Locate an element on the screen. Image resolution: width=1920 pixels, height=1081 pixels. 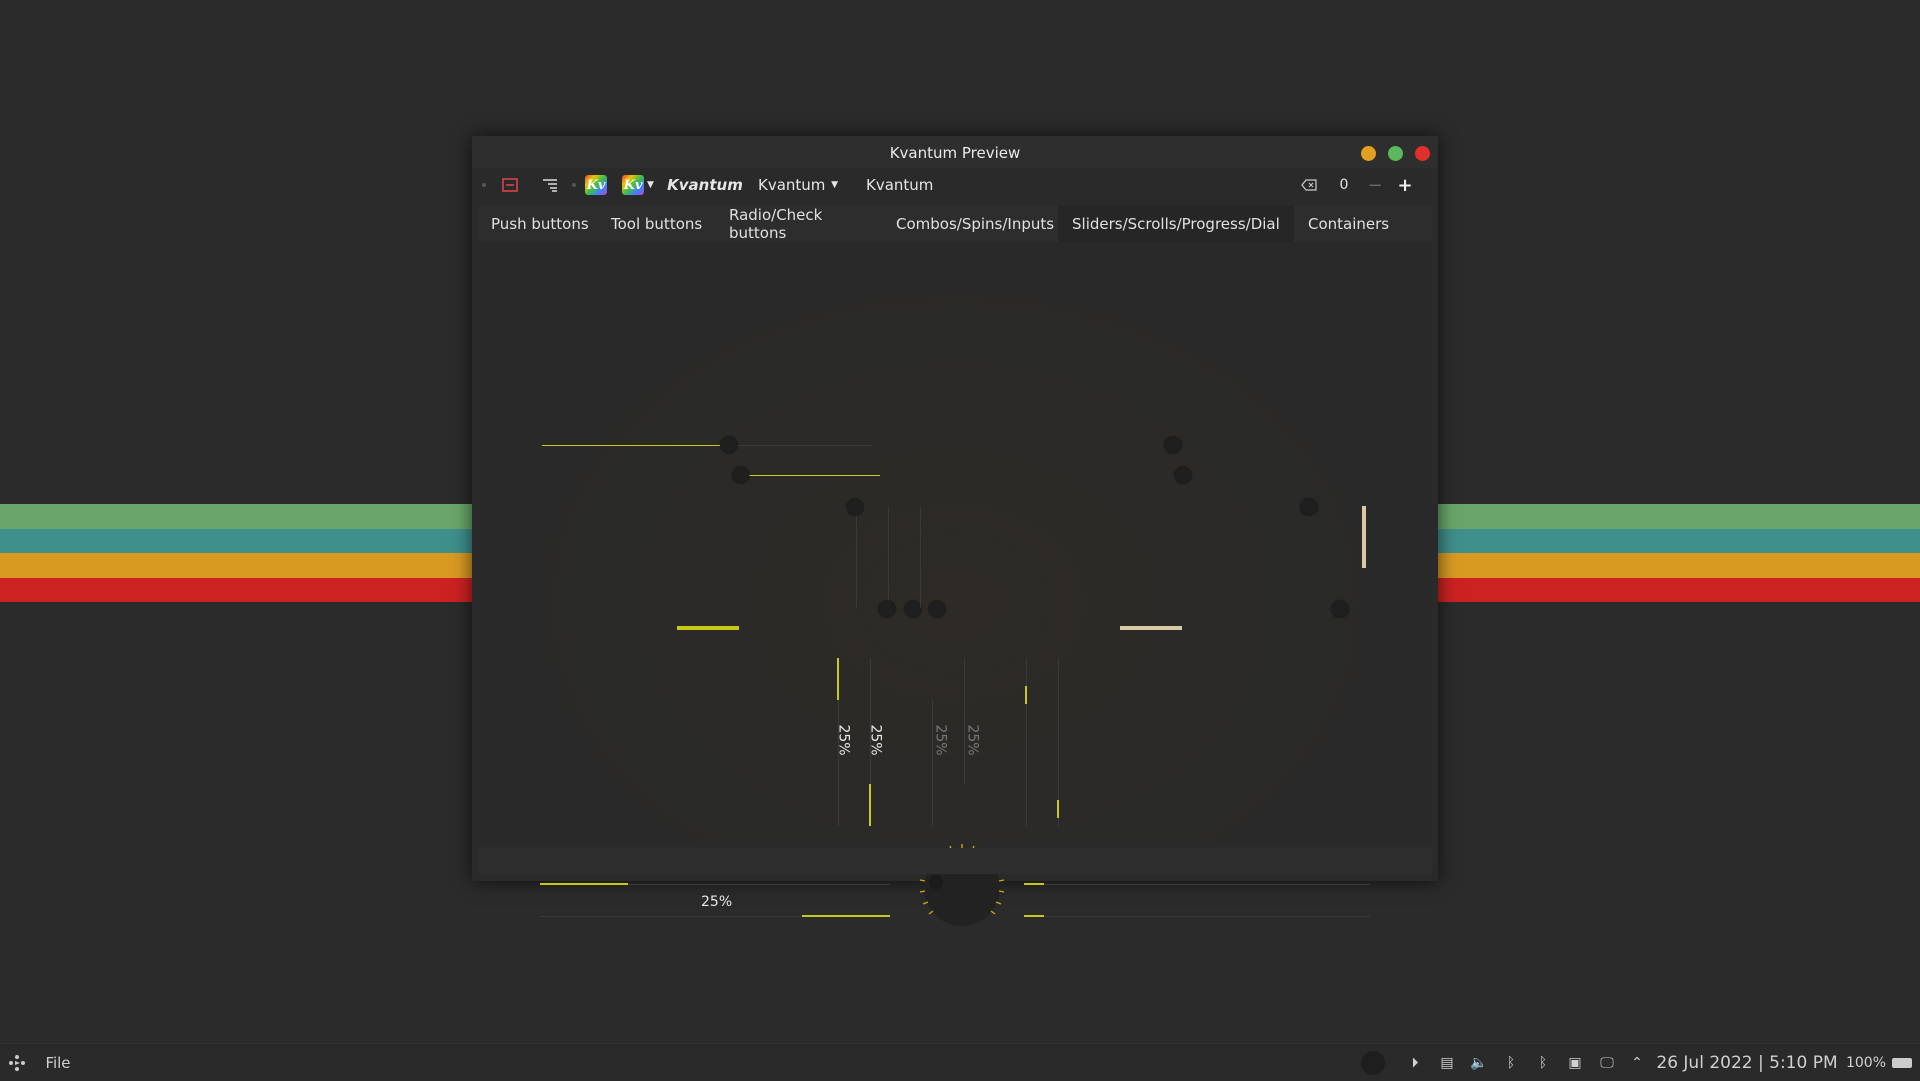
tab-push-buttons: Push buttons is located at coordinates (538, 224).